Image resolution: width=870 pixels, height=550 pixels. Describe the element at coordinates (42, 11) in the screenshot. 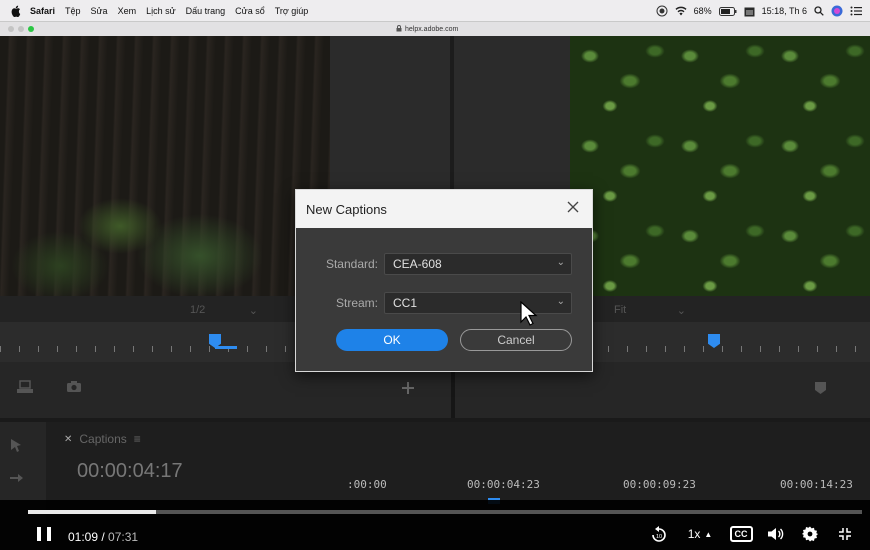

I see `menu-app-safari: Safari` at that location.